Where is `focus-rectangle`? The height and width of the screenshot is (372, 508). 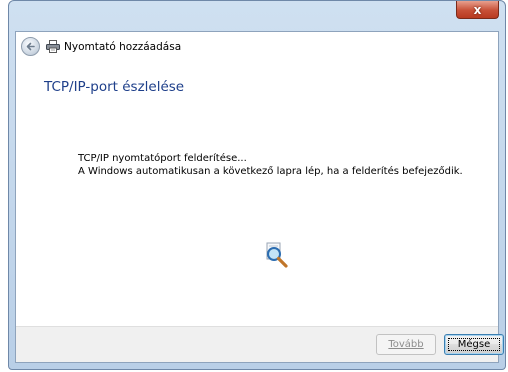 focus-rectangle is located at coordinates (474, 344).